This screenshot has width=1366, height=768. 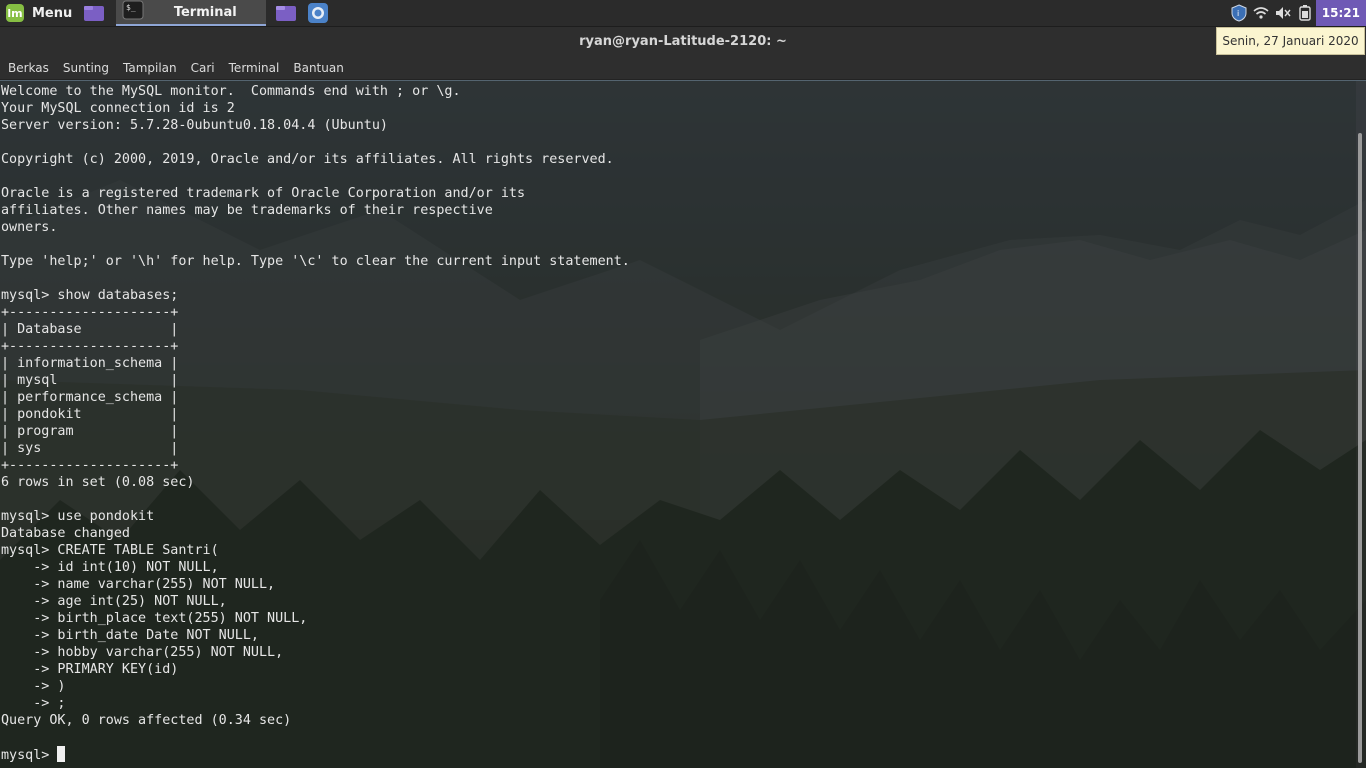 I want to click on start-menu-button: lm Menu, so click(x=39, y=13).